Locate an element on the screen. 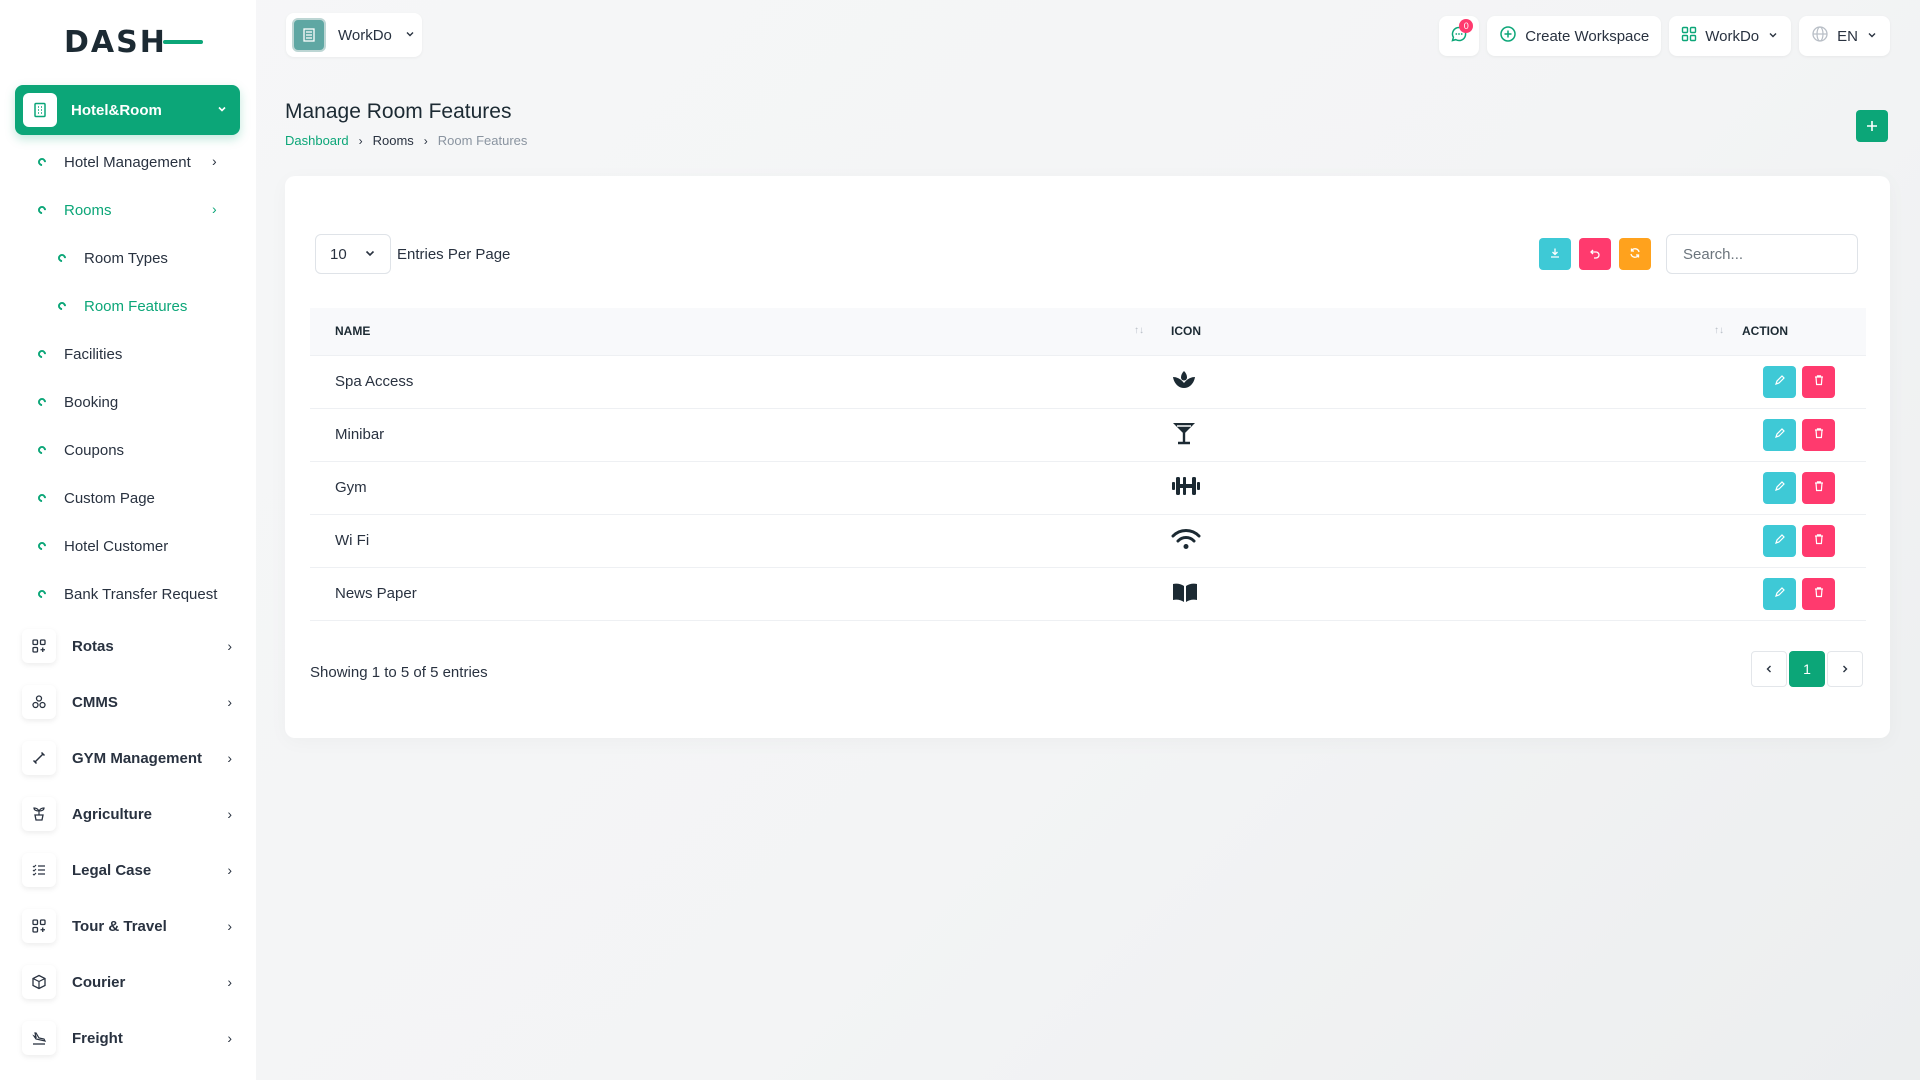 The width and height of the screenshot is (1920, 1080). list-check-icon is located at coordinates (39, 870).